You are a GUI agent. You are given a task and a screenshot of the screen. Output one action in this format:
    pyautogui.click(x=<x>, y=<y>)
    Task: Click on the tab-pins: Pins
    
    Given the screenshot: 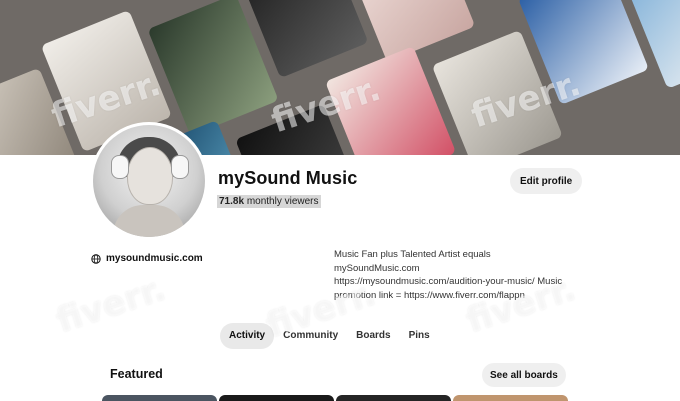 What is the action you would take?
    pyautogui.click(x=419, y=336)
    